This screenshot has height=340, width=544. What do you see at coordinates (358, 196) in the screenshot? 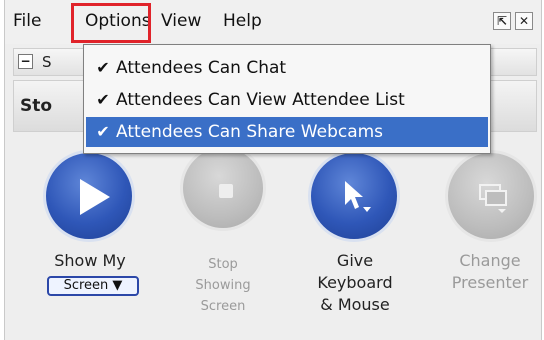
I see `cursor-icon` at bounding box center [358, 196].